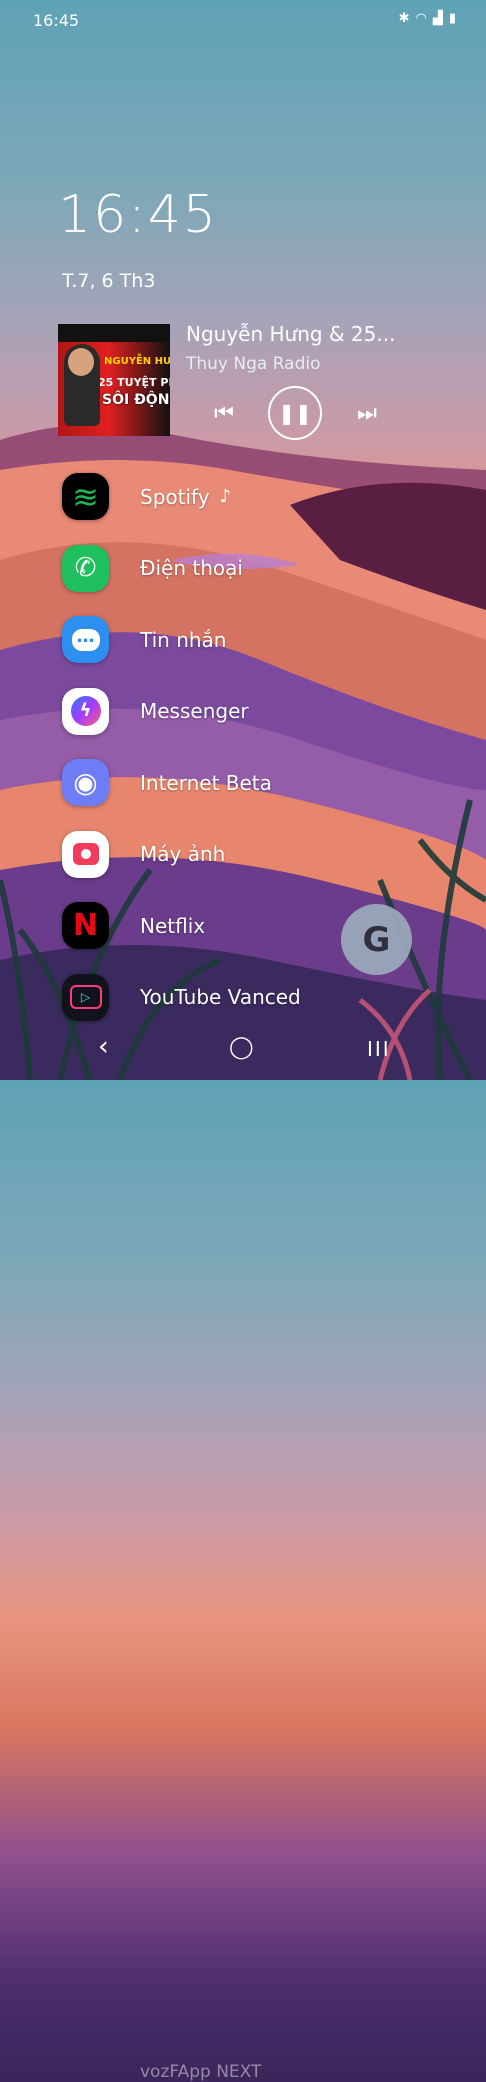  What do you see at coordinates (85, 854) in the screenshot?
I see `camera-icon` at bounding box center [85, 854].